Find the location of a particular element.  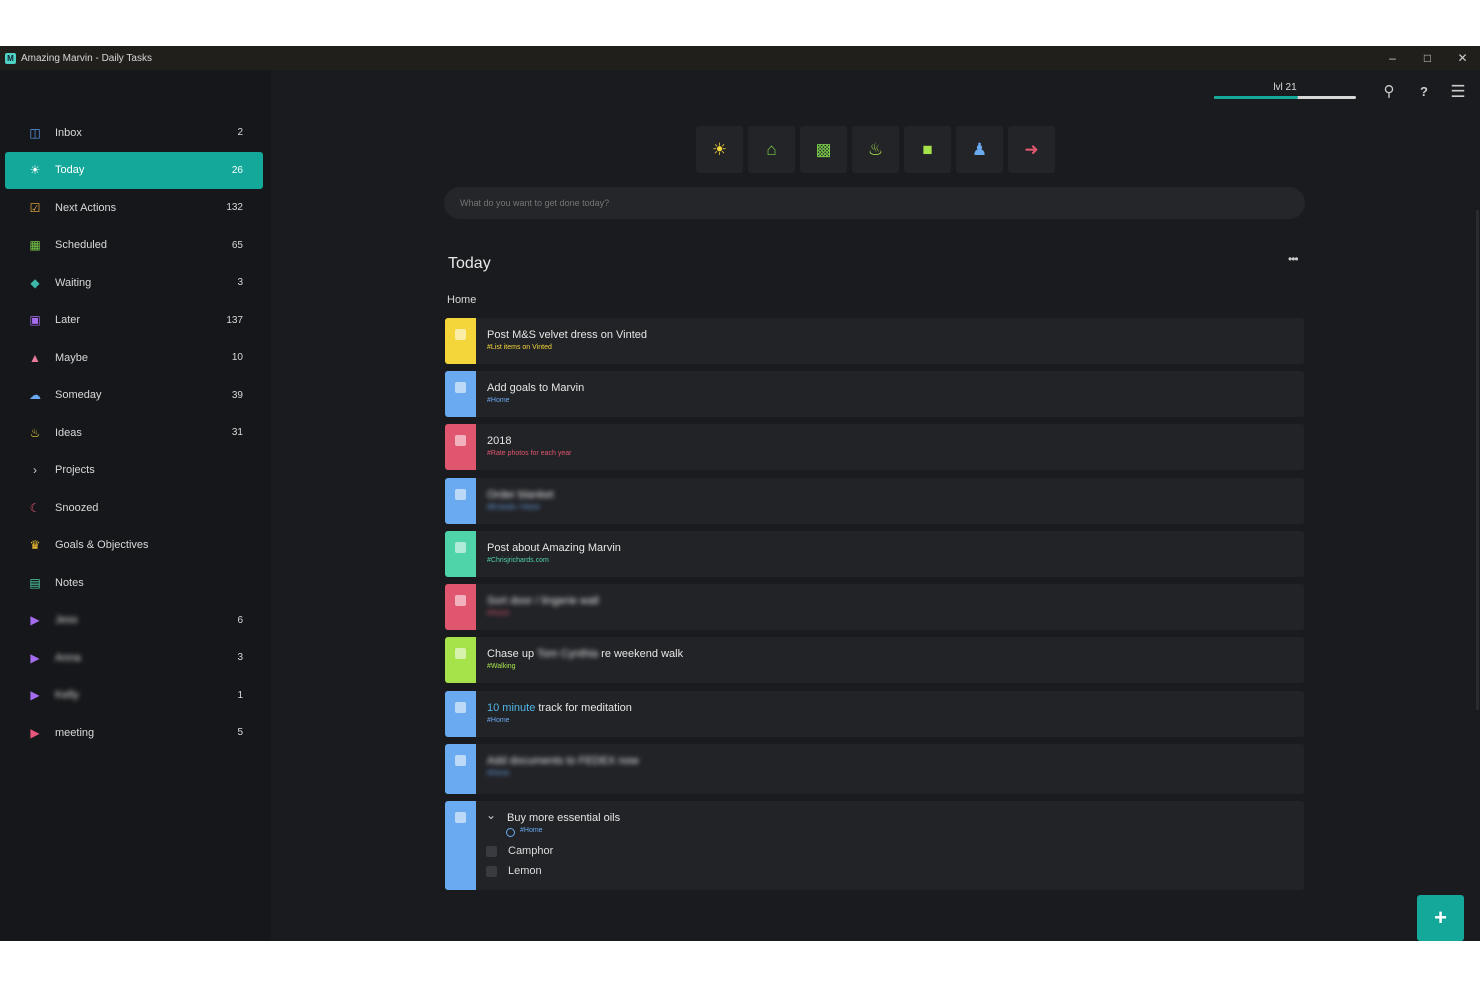

sidebar-item-kelly: ▶ Kelly 1 is located at coordinates (134, 695).